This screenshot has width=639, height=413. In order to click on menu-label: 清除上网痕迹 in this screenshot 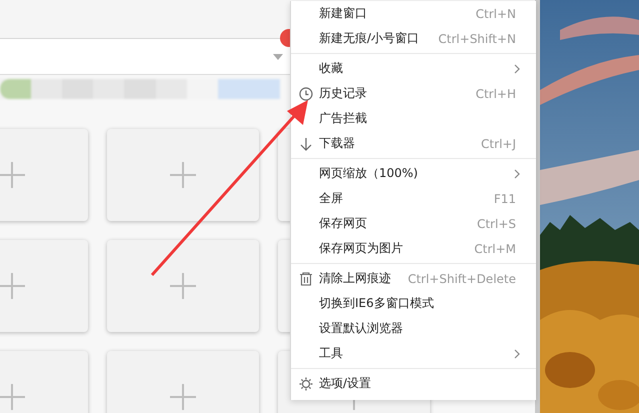, I will do `click(355, 278)`.